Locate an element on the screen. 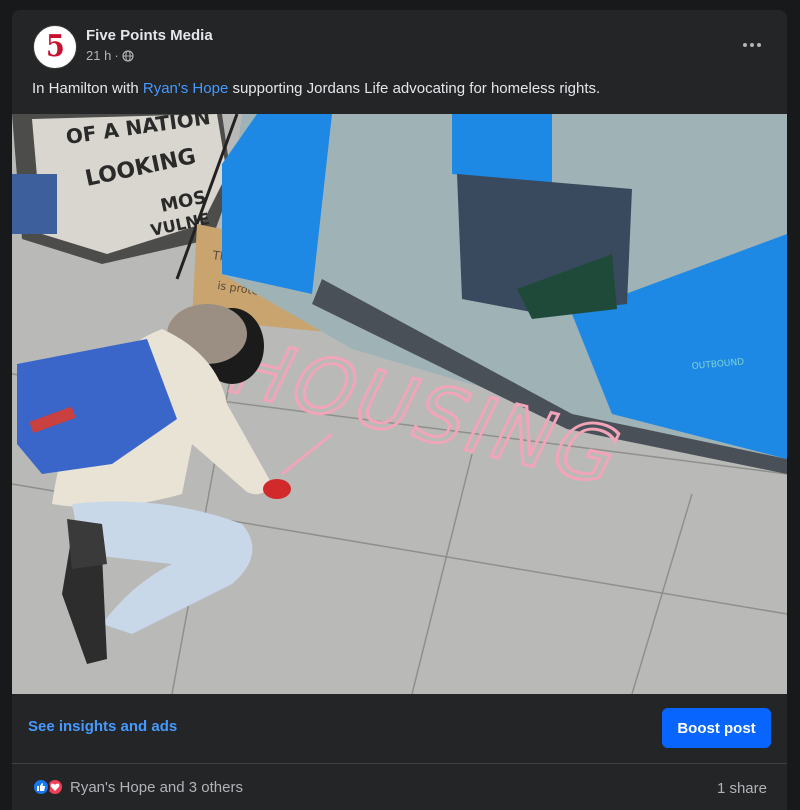 The image size is (800, 810). mention-link: Ryan's Hope is located at coordinates (185, 88).